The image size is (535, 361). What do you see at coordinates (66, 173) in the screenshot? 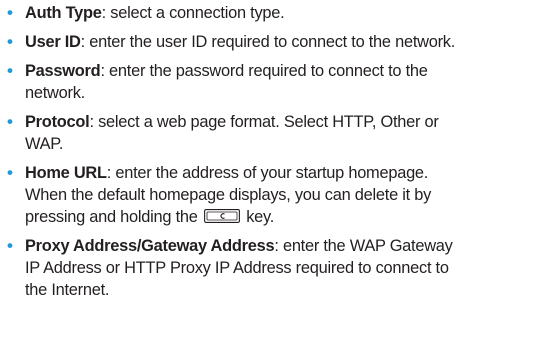
I see `item-term: Home URL` at bounding box center [66, 173].